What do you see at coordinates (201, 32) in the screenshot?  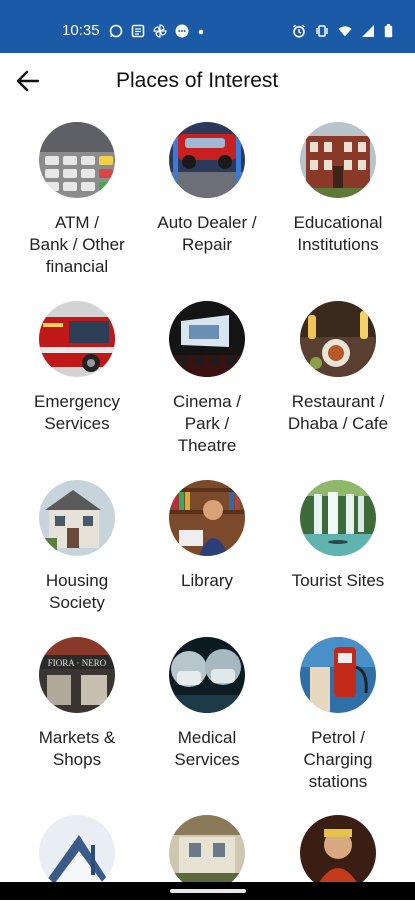 I see `dot-icon` at bounding box center [201, 32].